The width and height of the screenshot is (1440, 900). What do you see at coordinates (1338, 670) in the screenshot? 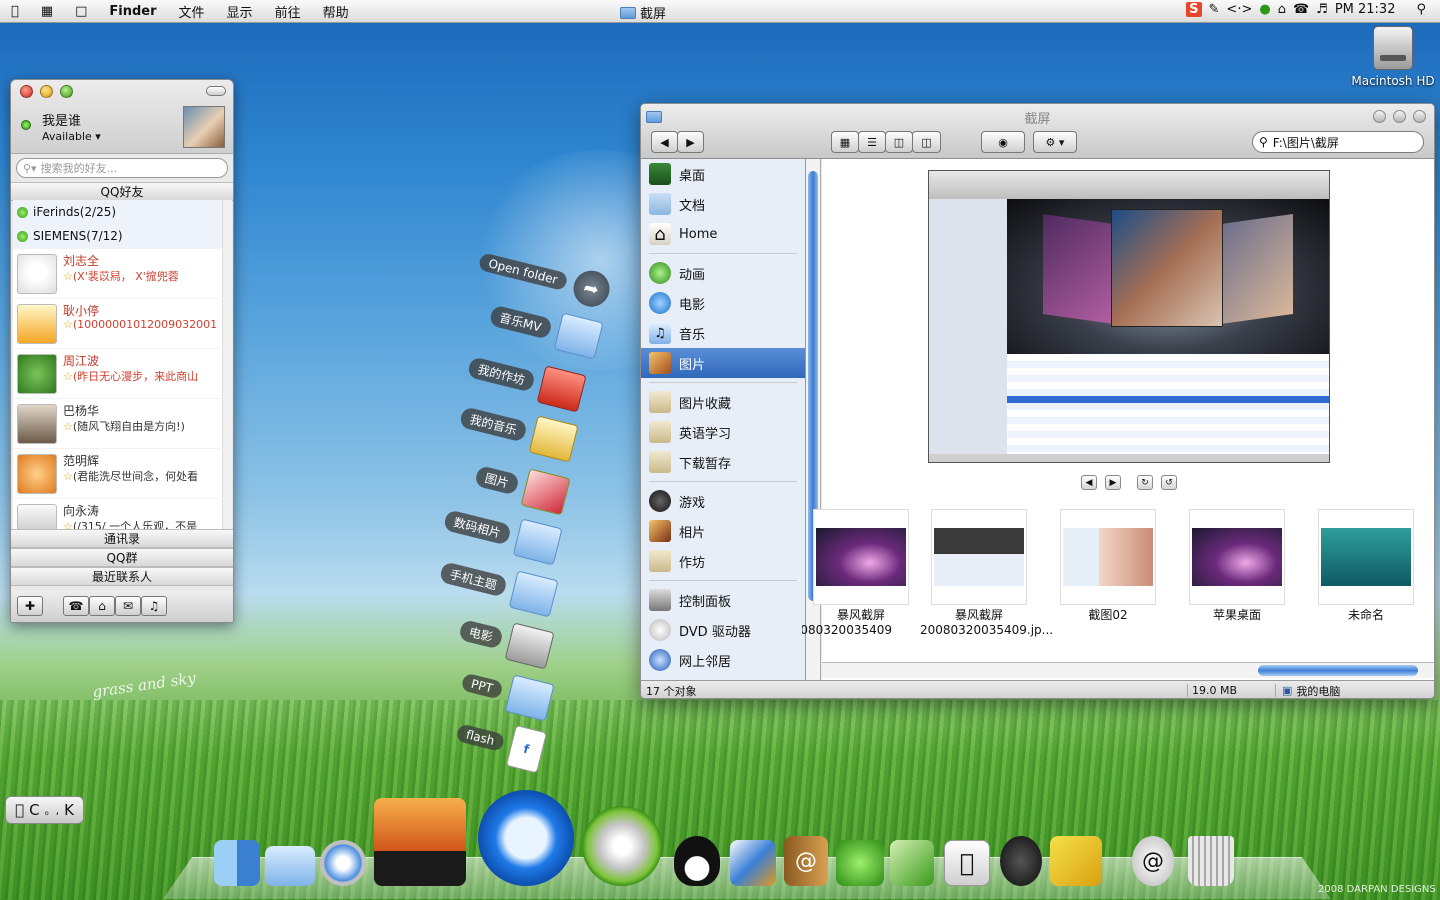
I see `scroll-thumb` at bounding box center [1338, 670].